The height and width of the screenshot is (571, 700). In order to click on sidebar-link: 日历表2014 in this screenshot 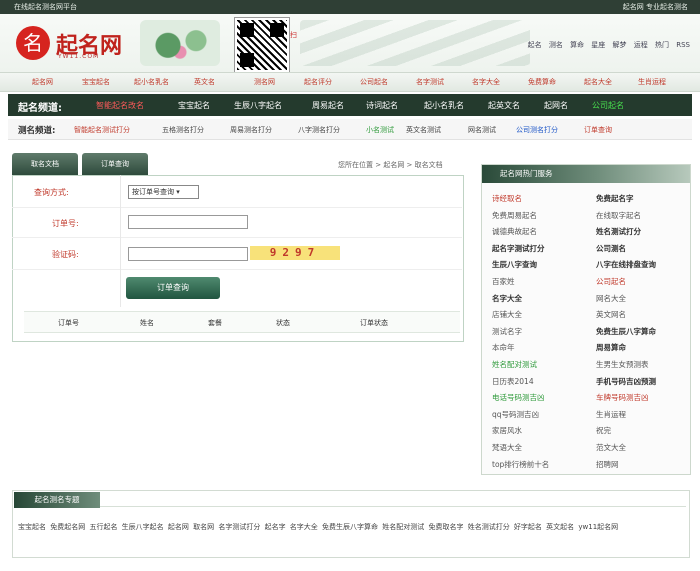, I will do `click(513, 381)`.